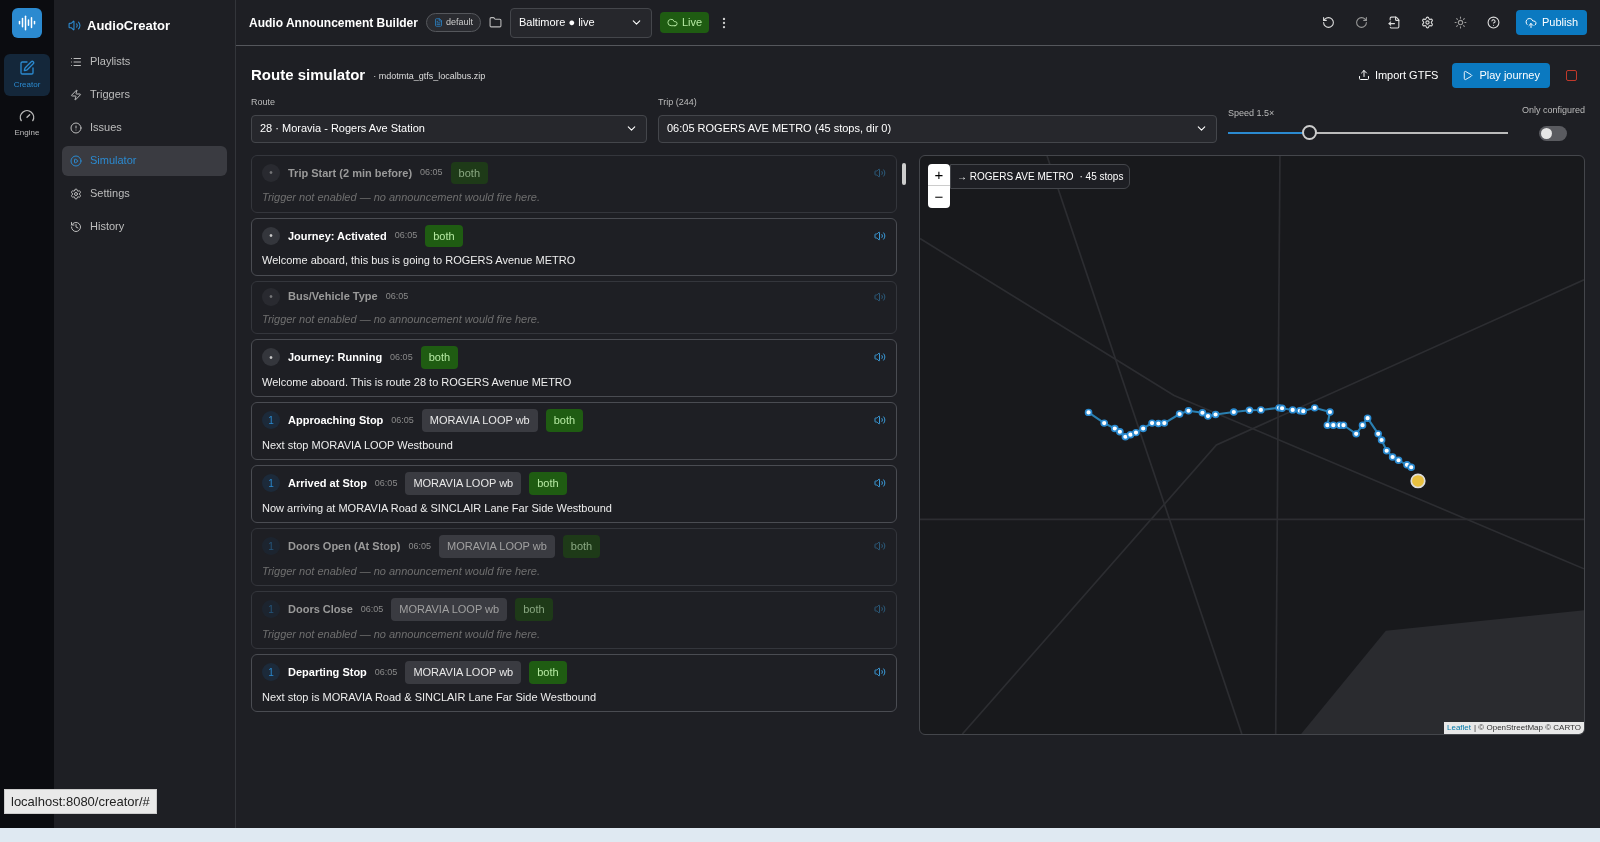 The width and height of the screenshot is (1600, 842). What do you see at coordinates (429, 76) in the screenshot?
I see `file-name: · mdotmta_gtfs_localbus.zip` at bounding box center [429, 76].